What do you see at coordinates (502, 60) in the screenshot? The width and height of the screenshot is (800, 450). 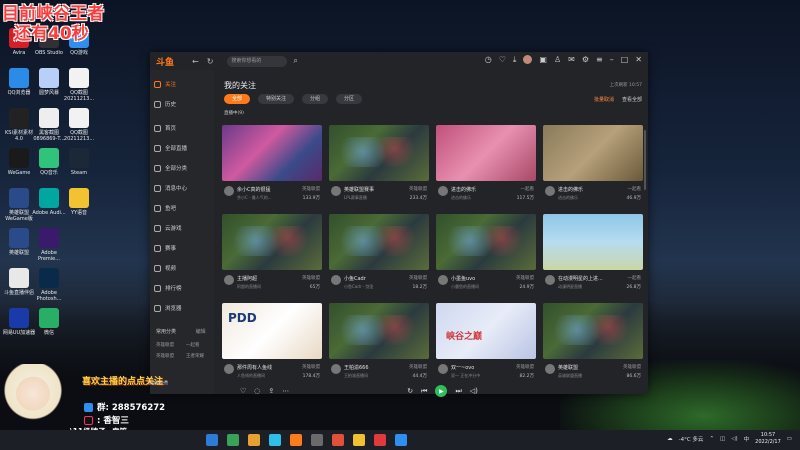 I see `heart-icon: ♡` at bounding box center [502, 60].